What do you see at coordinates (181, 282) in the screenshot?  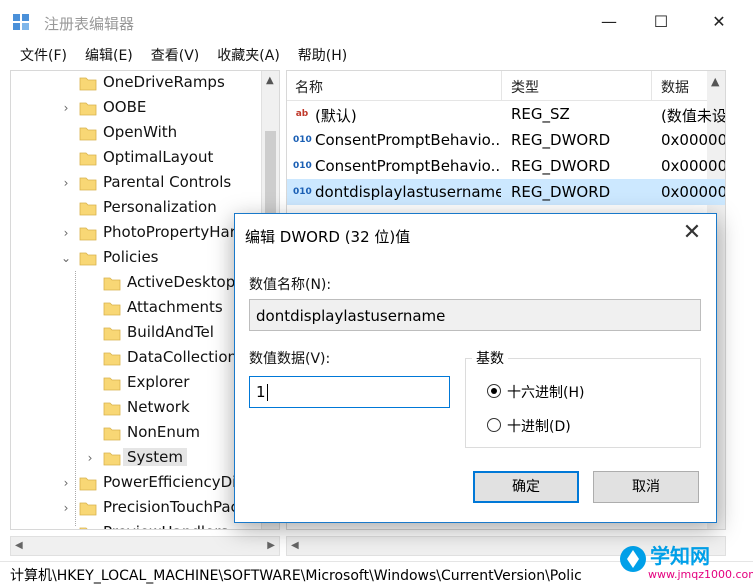 I see `tree-item-label: ActiveDesktop` at bounding box center [181, 282].